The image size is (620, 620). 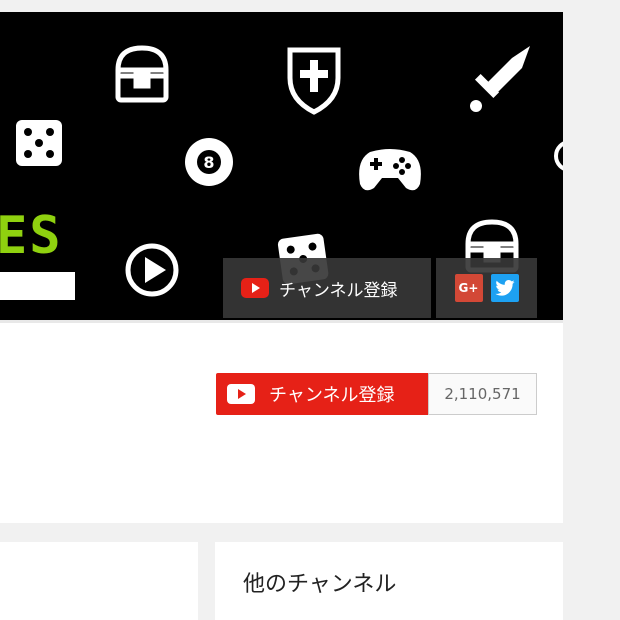 What do you see at coordinates (486, 288) in the screenshot?
I see `banner-social-links: G+` at bounding box center [486, 288].